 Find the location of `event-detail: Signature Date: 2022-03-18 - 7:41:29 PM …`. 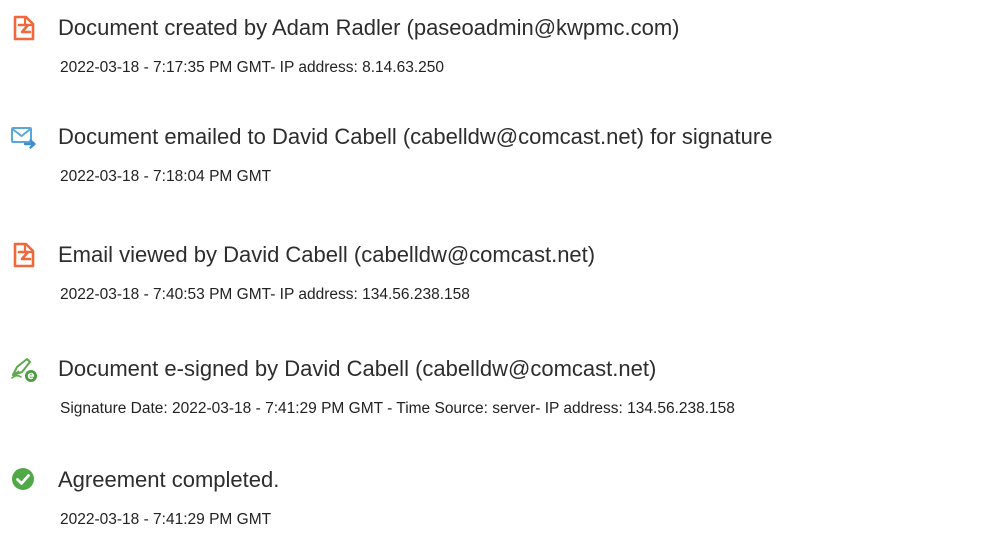

event-detail: Signature Date: 2022-03-18 - 7:41:29 PM … is located at coordinates (397, 408).